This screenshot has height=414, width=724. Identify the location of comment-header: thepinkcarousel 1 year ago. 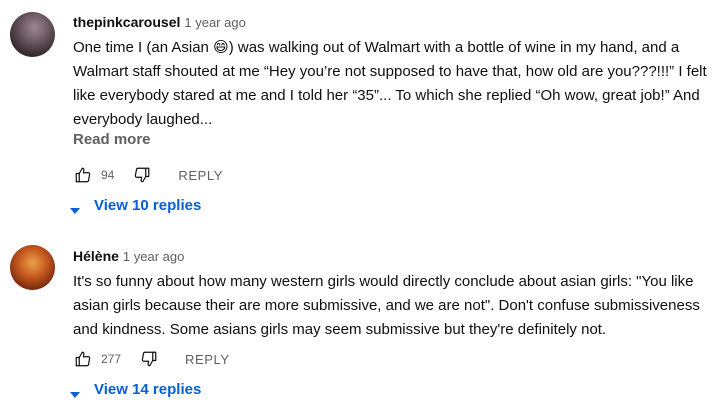
(159, 22).